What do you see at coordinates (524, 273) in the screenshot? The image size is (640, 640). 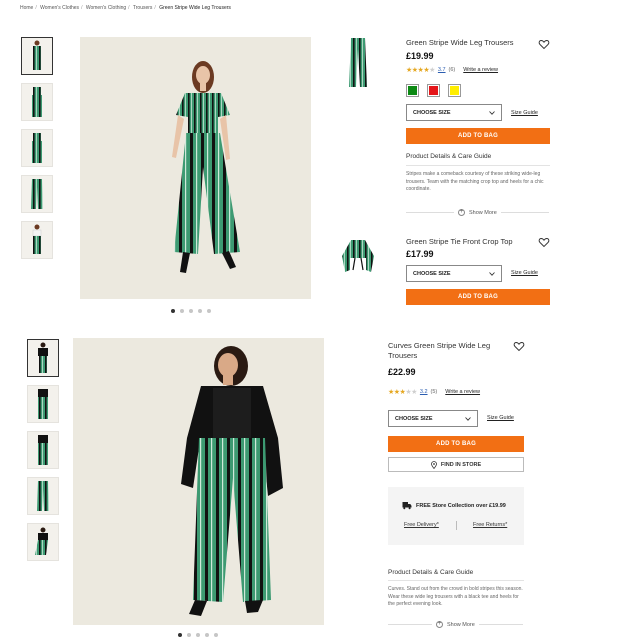 I see `product2-size-guide-link: Size Guide` at bounding box center [524, 273].